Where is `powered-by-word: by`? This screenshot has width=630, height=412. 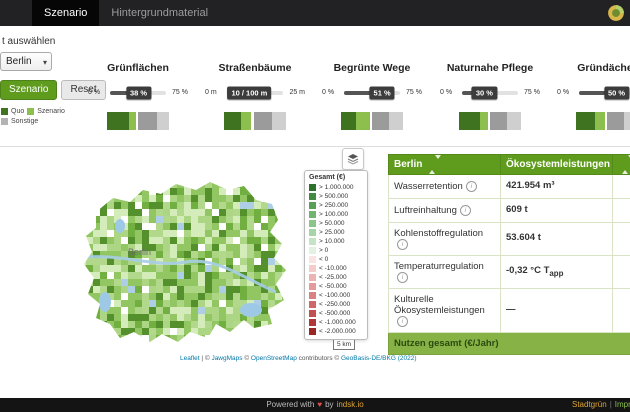
powered-by-word: by is located at coordinates (329, 404).